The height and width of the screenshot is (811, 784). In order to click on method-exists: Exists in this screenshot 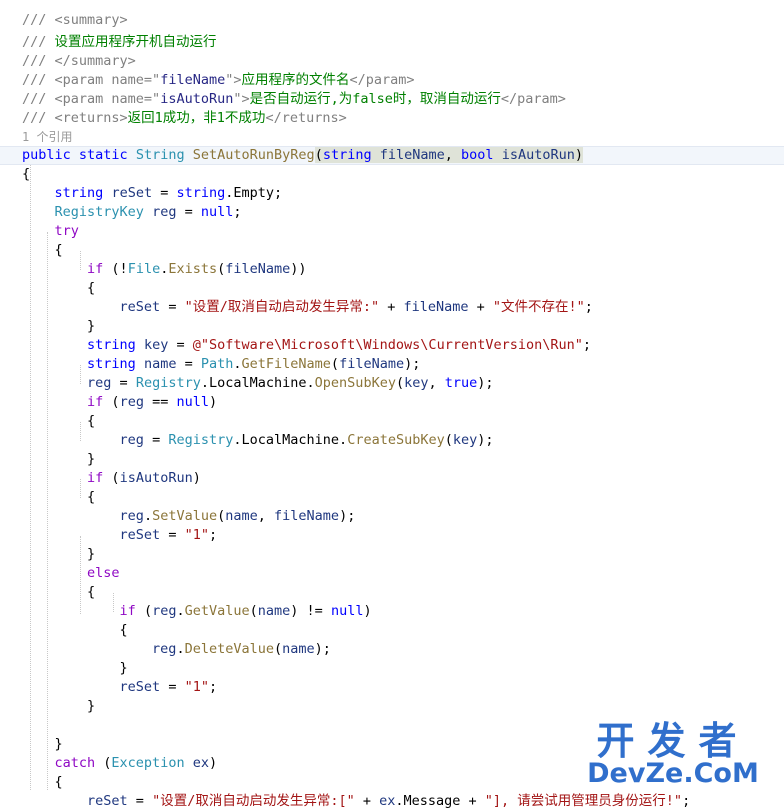, I will do `click(193, 269)`.